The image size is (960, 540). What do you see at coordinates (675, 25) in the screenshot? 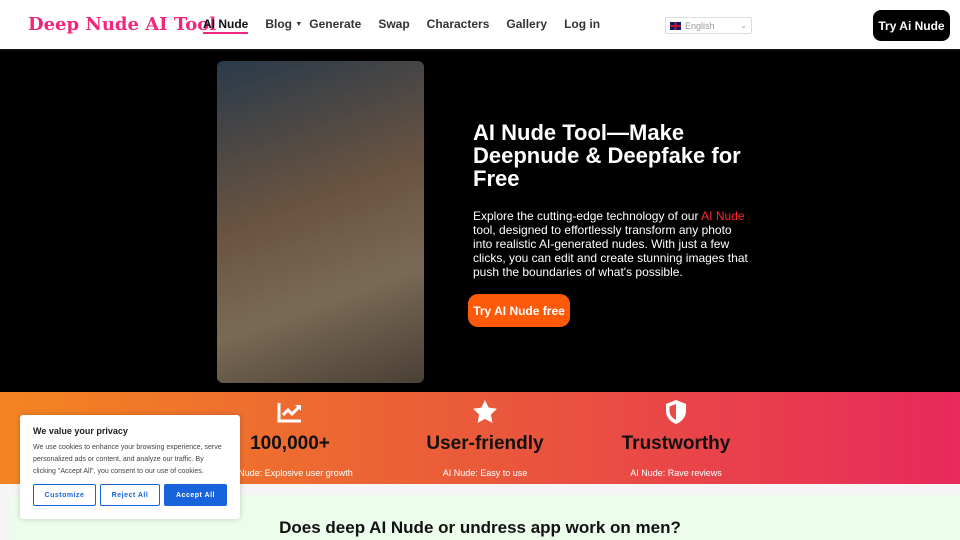
I see `uk-flag-icon` at bounding box center [675, 25].